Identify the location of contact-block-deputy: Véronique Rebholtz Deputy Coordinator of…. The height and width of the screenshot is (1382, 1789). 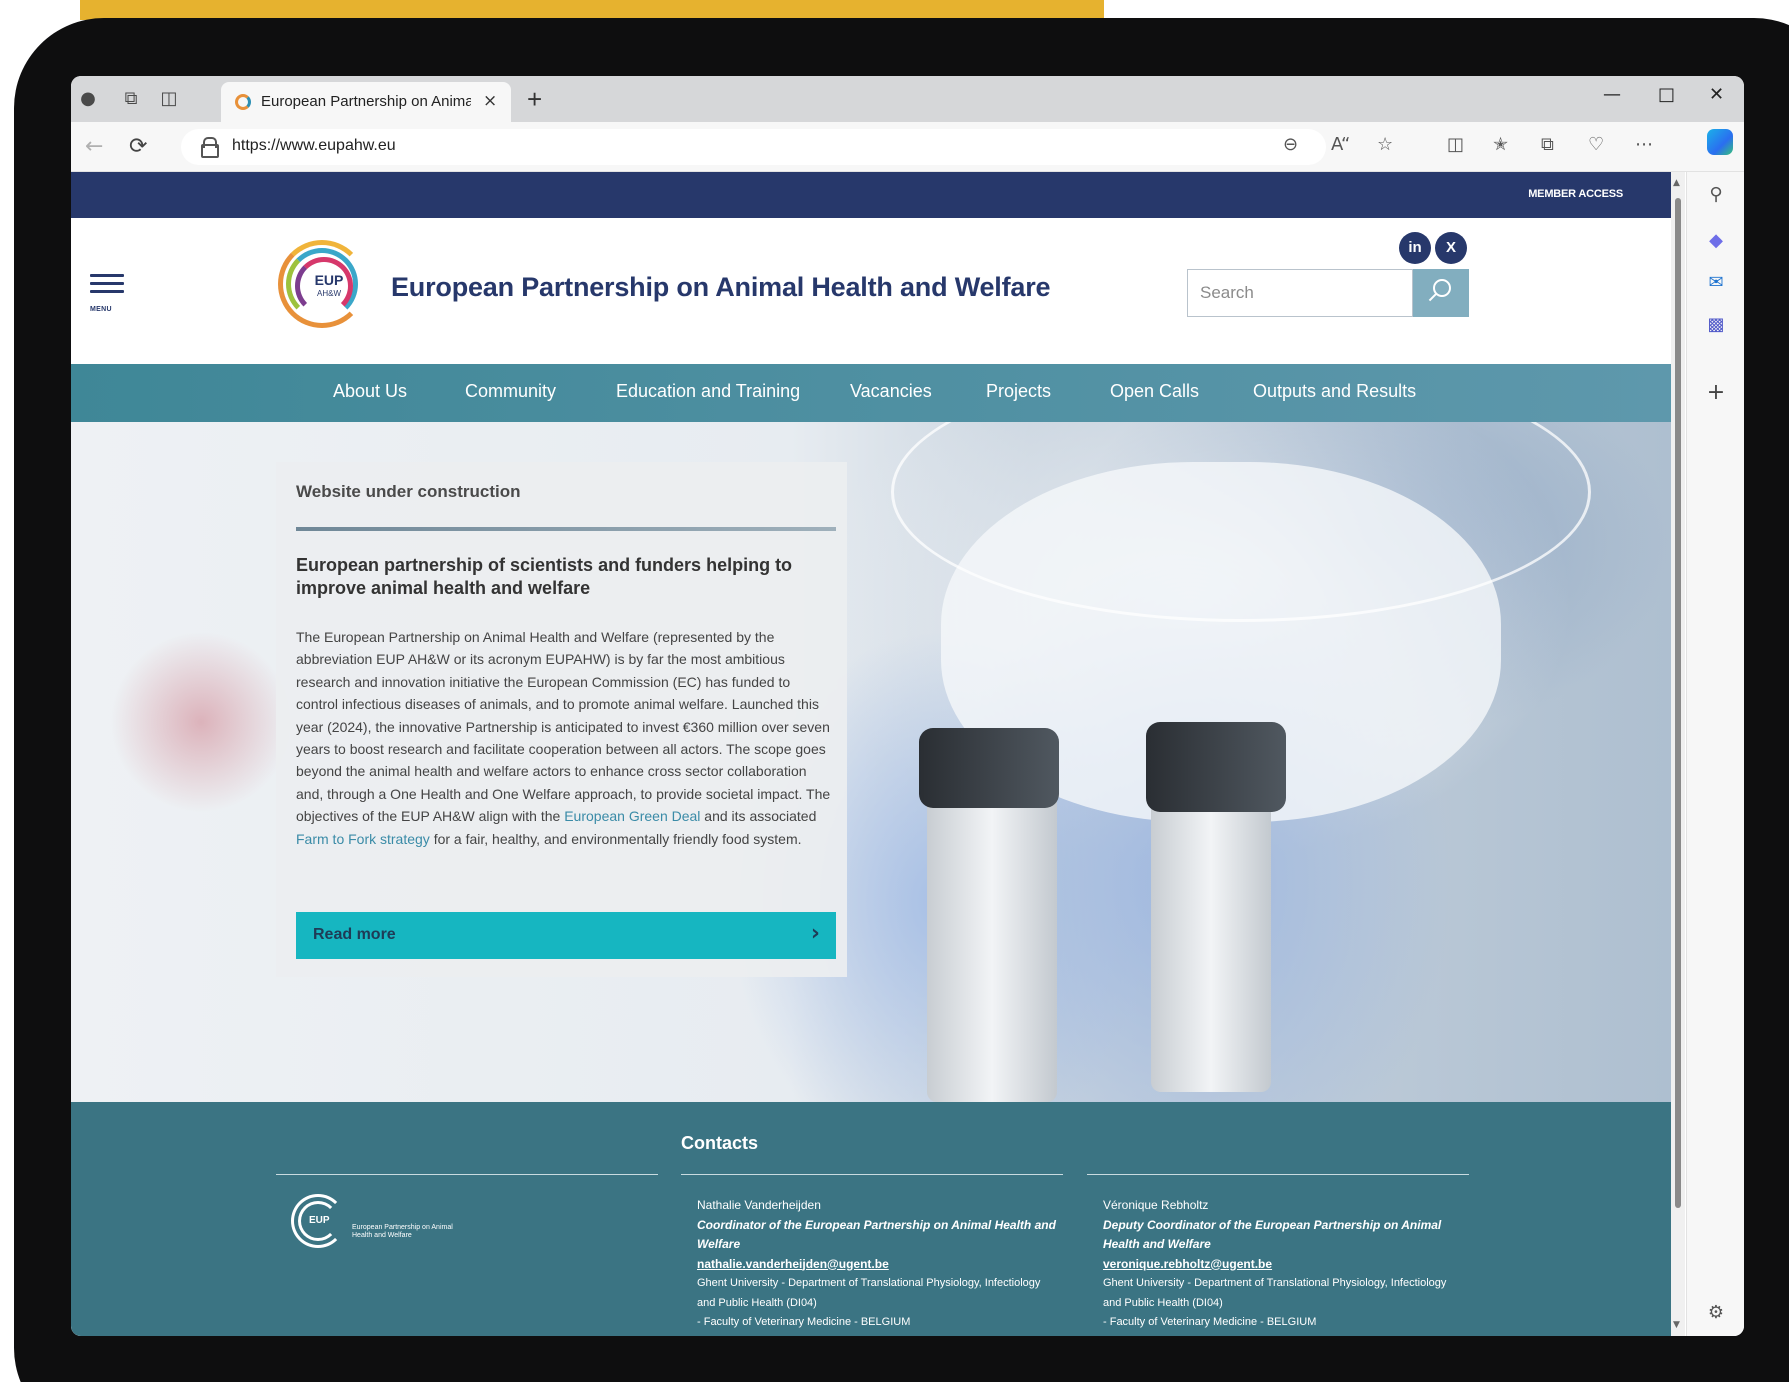
(1283, 1264).